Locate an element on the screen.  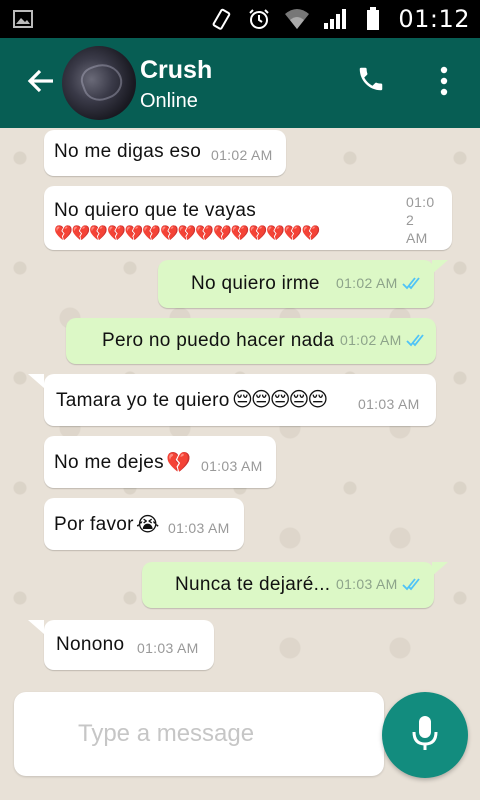
message-text: No quiero que te vayas is located at coordinates (155, 210).